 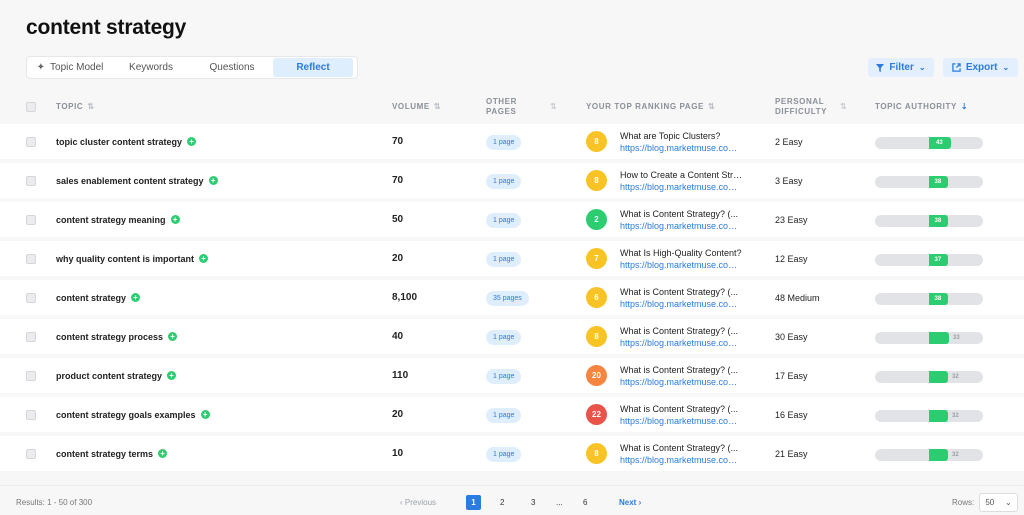 What do you see at coordinates (112, 453) in the screenshot?
I see `topic-cell: content strategy terms +` at bounding box center [112, 453].